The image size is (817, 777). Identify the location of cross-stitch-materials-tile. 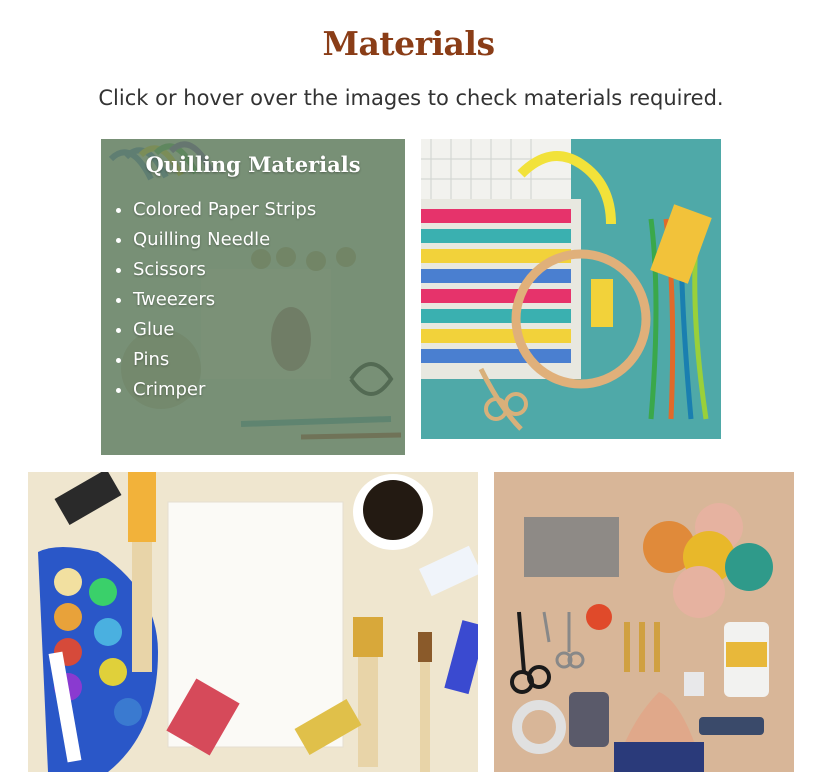
(571, 289).